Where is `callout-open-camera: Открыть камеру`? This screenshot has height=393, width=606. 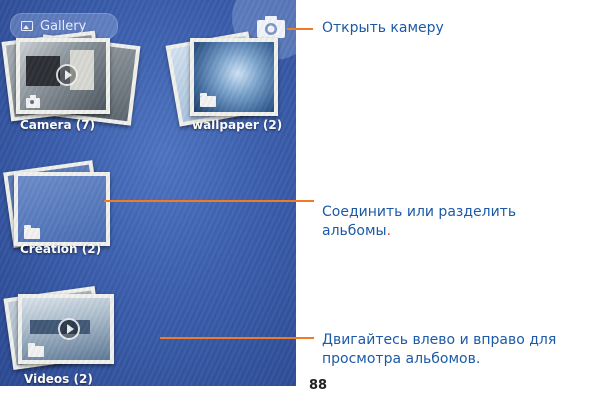 callout-open-camera: Открыть камеру is located at coordinates (383, 28).